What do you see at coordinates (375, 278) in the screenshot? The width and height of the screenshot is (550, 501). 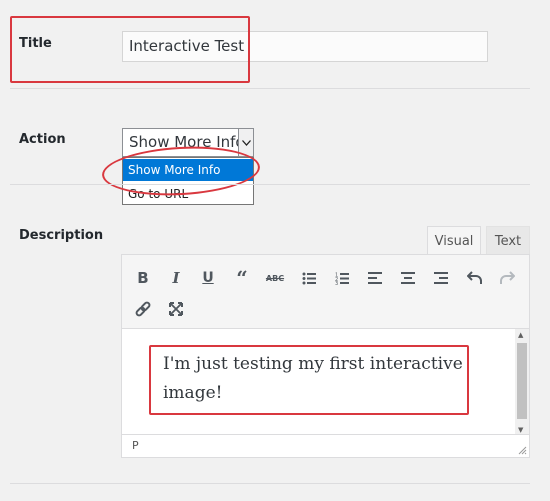 I see `align-left-icon` at bounding box center [375, 278].